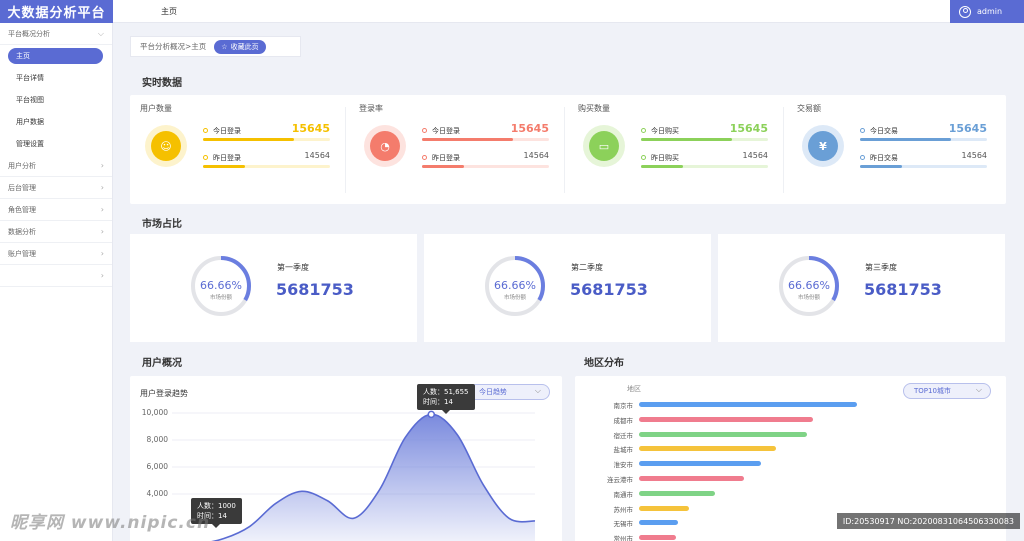  What do you see at coordinates (244, 46) in the screenshot?
I see `favorite-label: 收藏此页` at bounding box center [244, 46].